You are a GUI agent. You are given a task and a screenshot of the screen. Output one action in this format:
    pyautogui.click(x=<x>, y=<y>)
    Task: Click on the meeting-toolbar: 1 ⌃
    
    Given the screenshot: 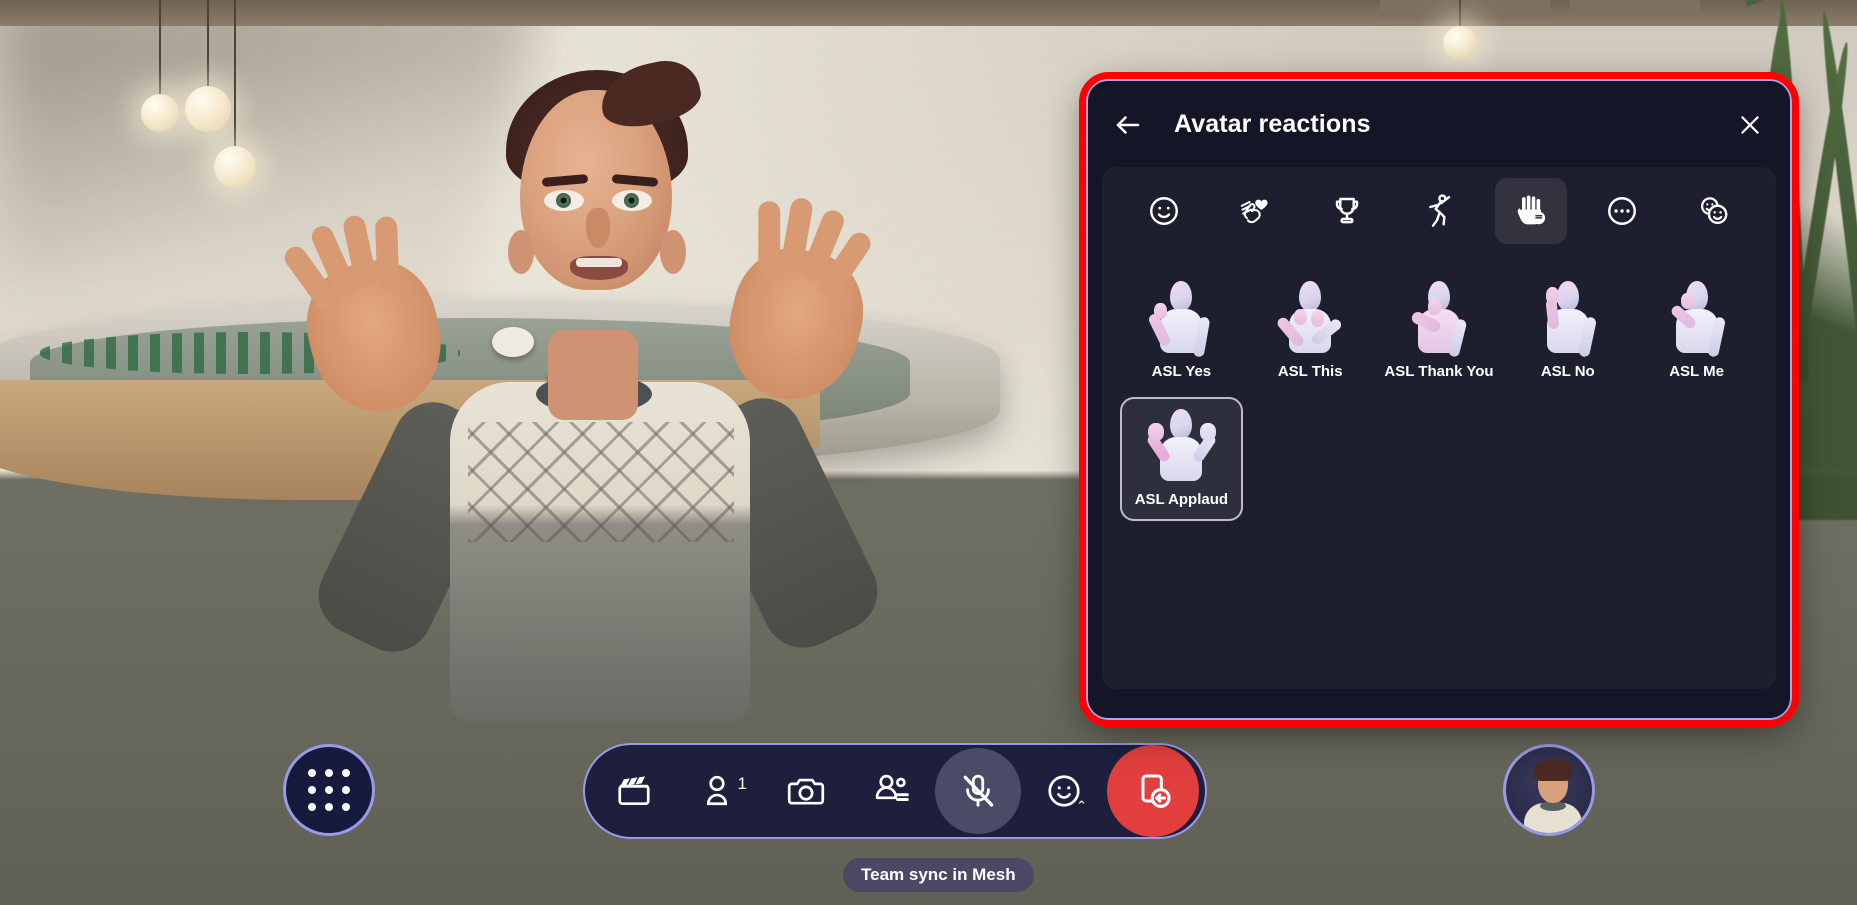 What is the action you would take?
    pyautogui.click(x=895, y=791)
    